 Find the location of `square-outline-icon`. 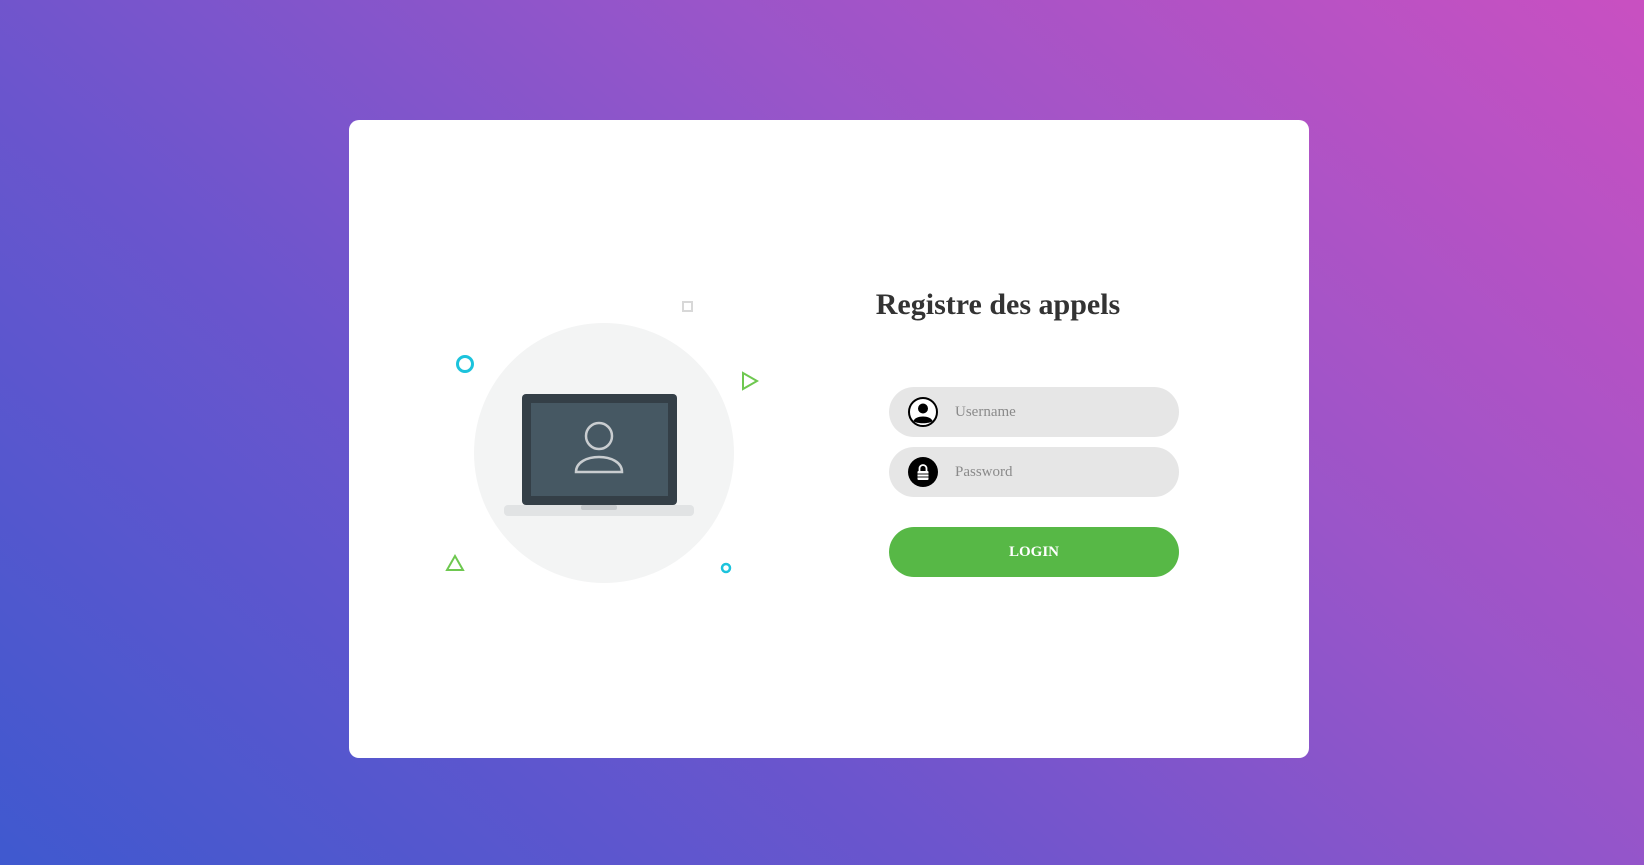

square-outline-icon is located at coordinates (687, 306).